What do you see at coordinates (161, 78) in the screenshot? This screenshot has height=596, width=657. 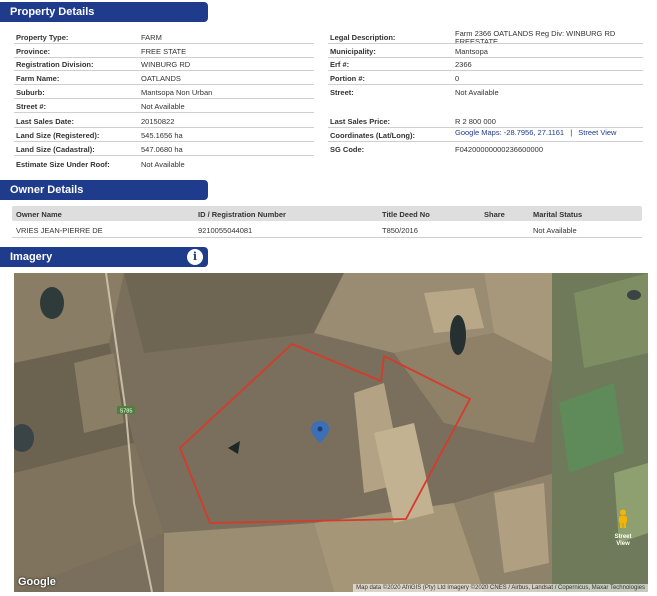 I see `farm-name-value: OATLANDS` at bounding box center [161, 78].